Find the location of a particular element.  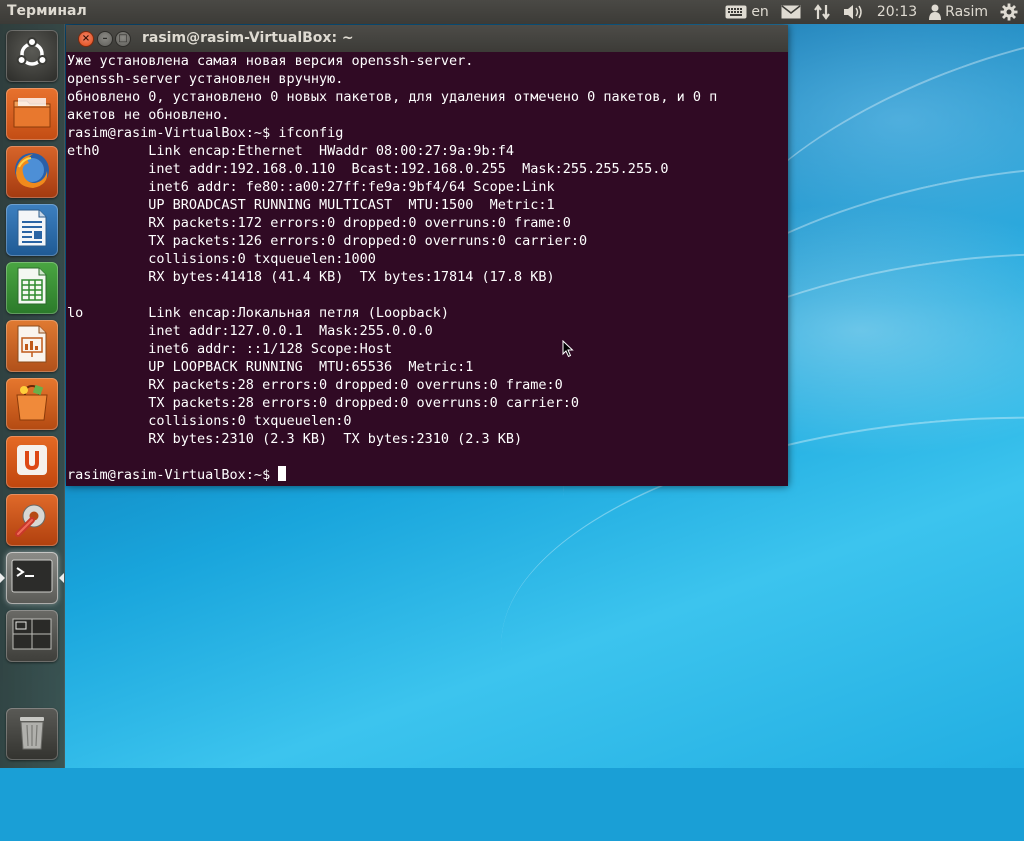

maximize-icon: □ is located at coordinates (123, 38).